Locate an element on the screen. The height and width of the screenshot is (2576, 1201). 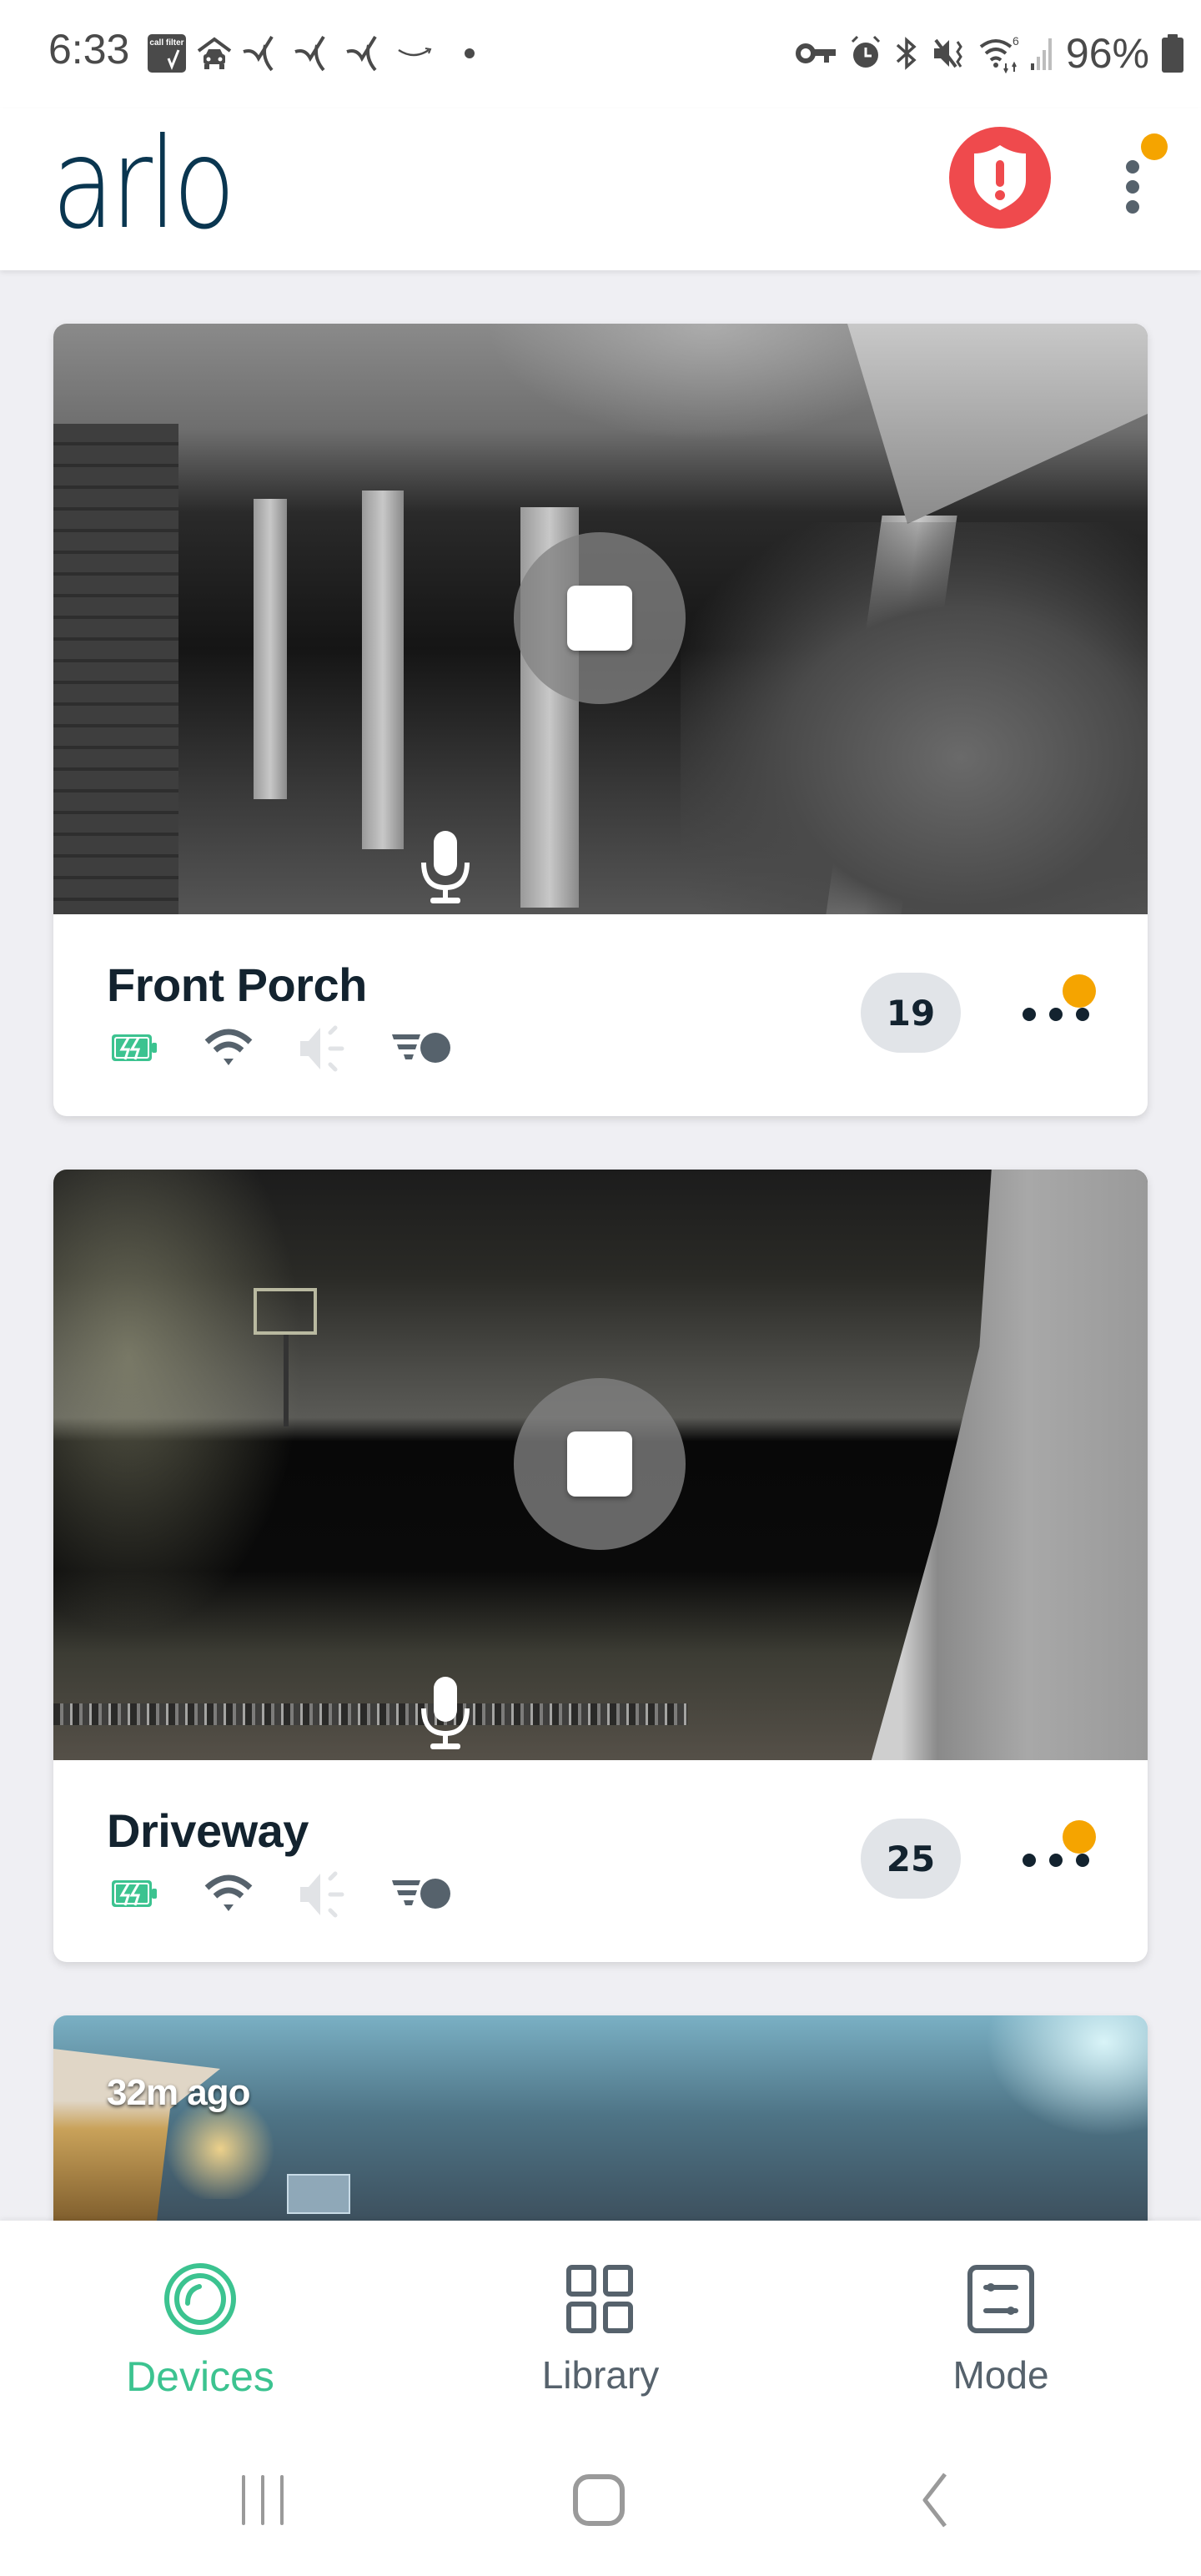
overflow-menu-button is located at coordinates (1143, 179).